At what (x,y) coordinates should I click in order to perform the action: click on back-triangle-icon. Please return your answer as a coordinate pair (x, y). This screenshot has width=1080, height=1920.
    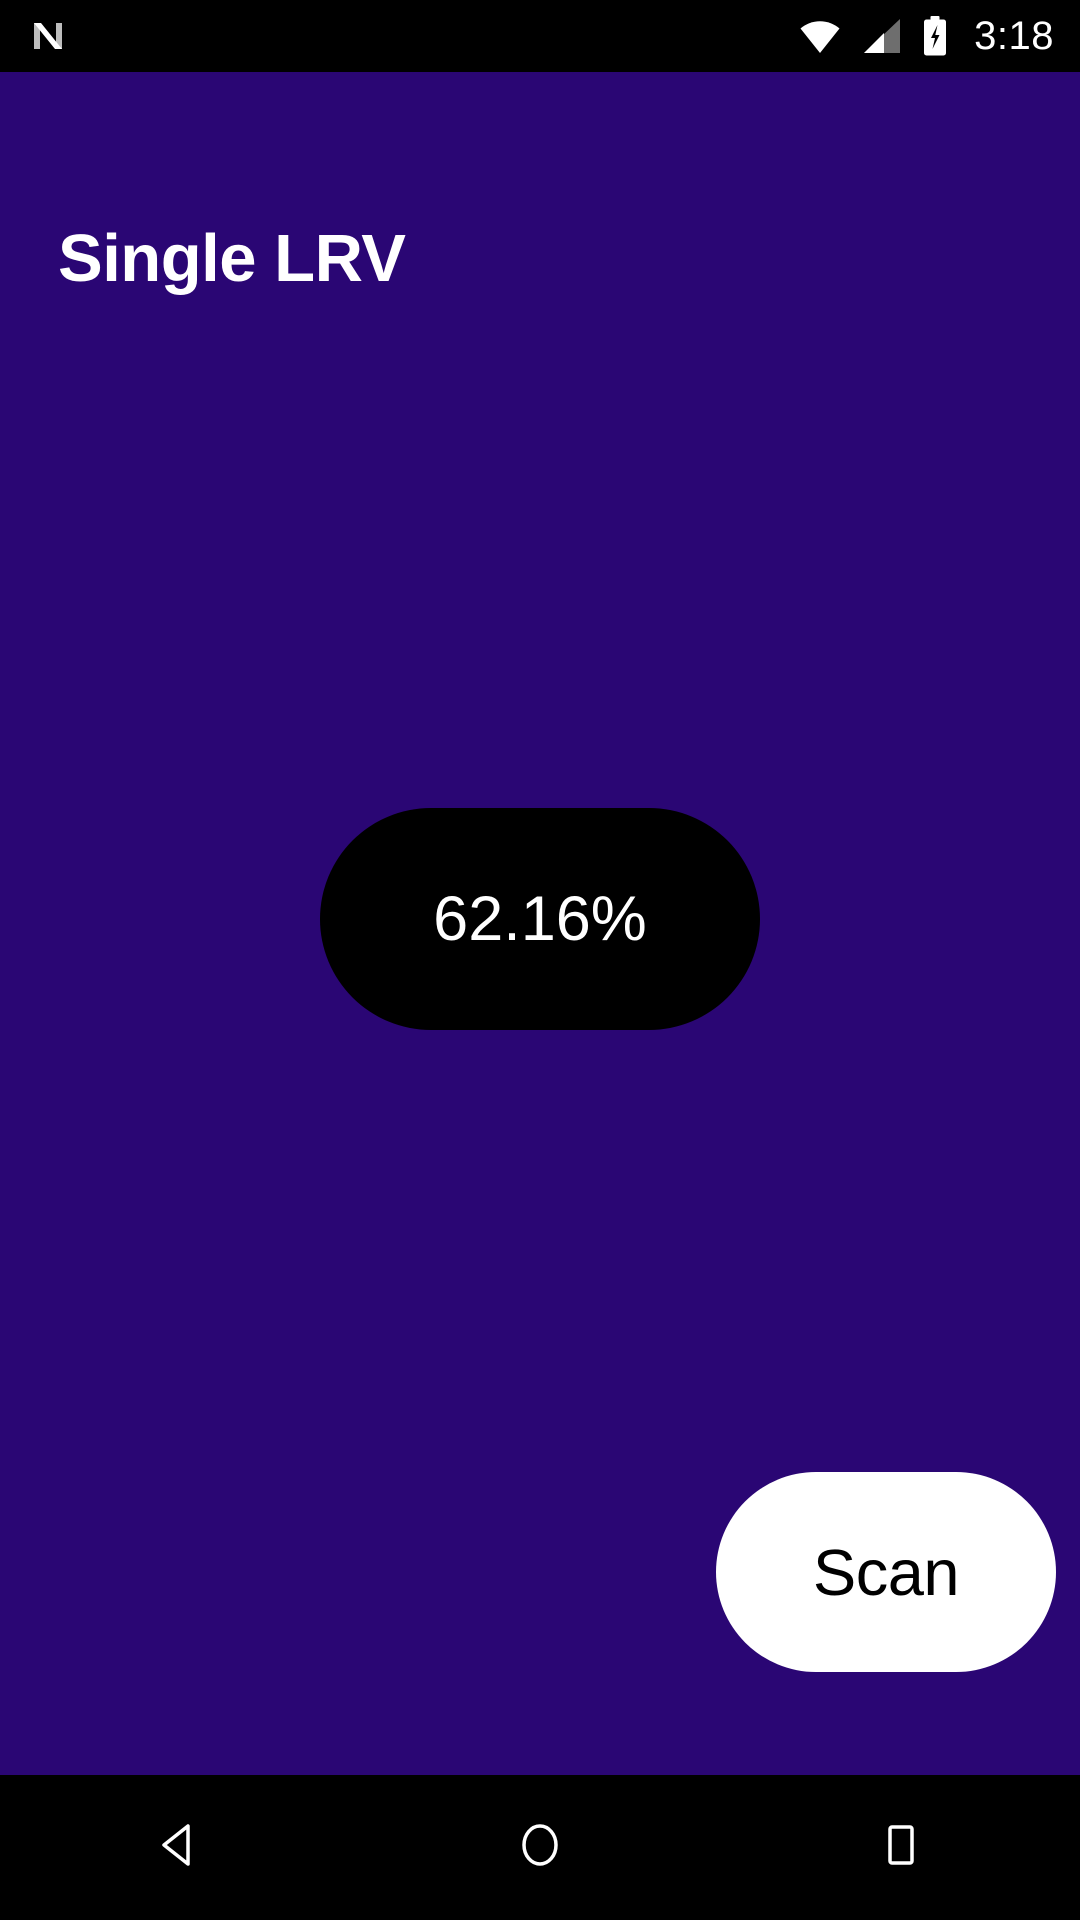
    Looking at the image, I should click on (180, 1847).